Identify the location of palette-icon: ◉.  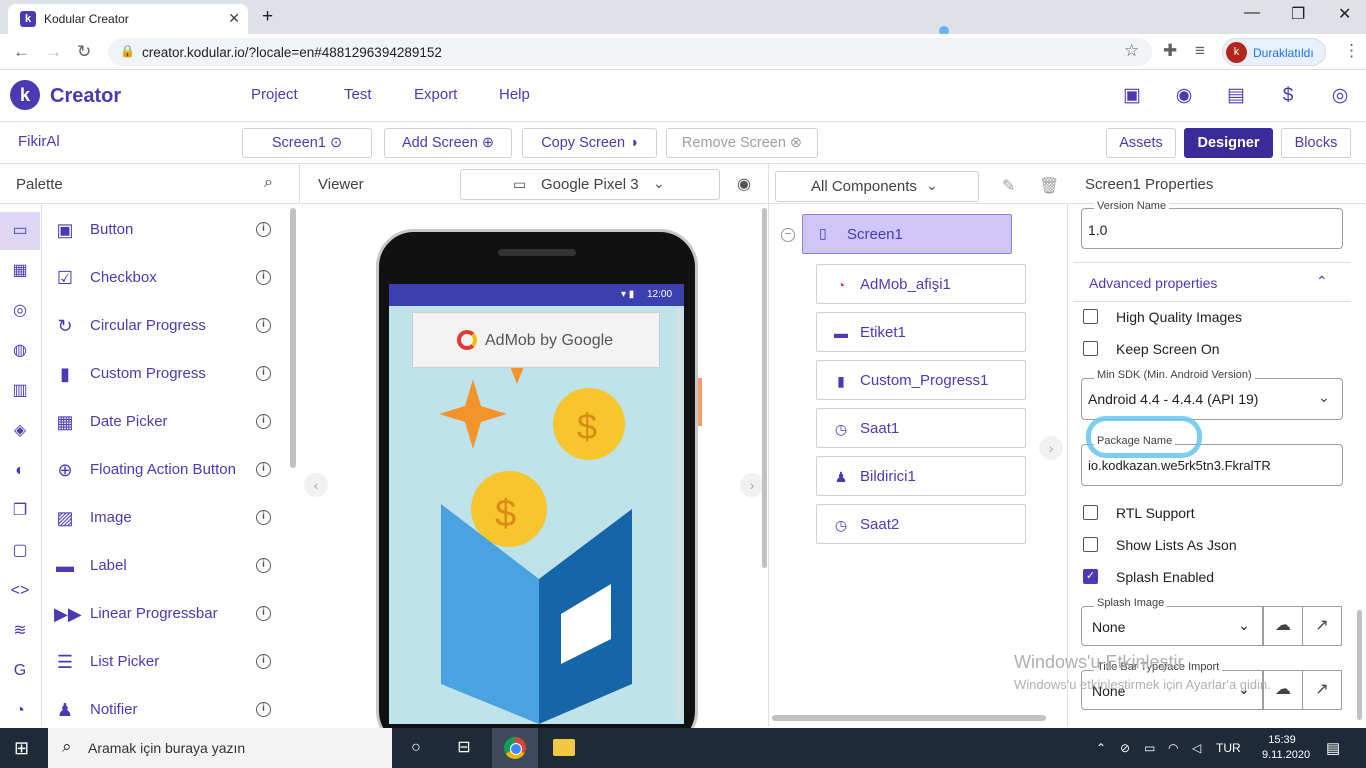
(1184, 96).